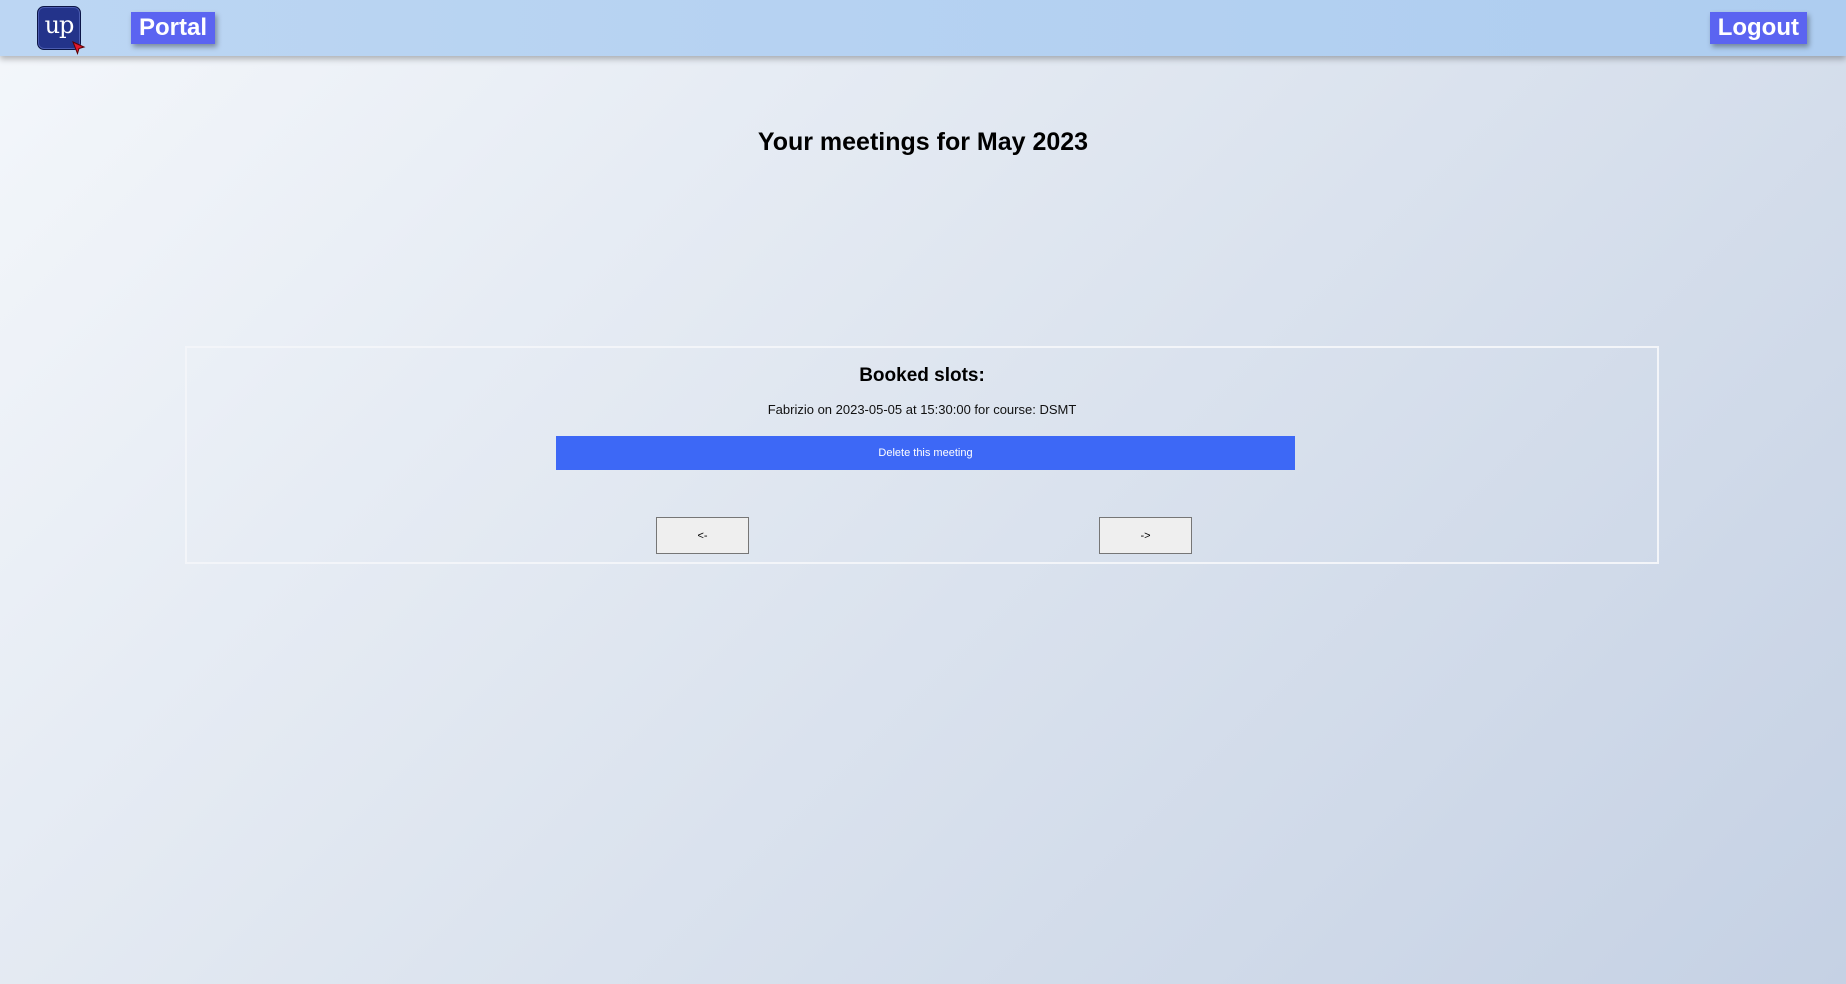 The height and width of the screenshot is (984, 1846). I want to click on top-navigation-bar: up Portal Logout, so click(923, 28).